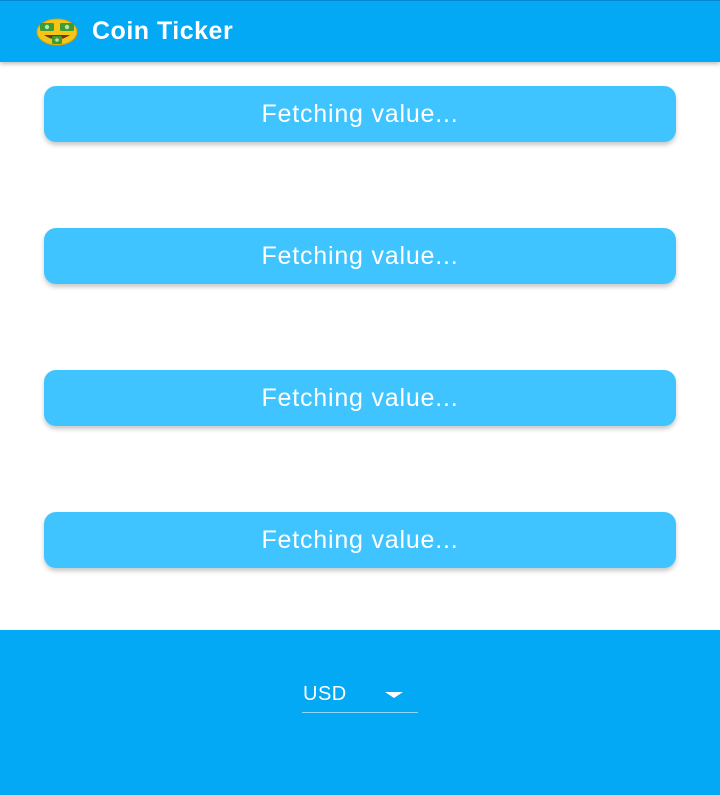  I want to click on currency-dropdown: USD, so click(360, 696).